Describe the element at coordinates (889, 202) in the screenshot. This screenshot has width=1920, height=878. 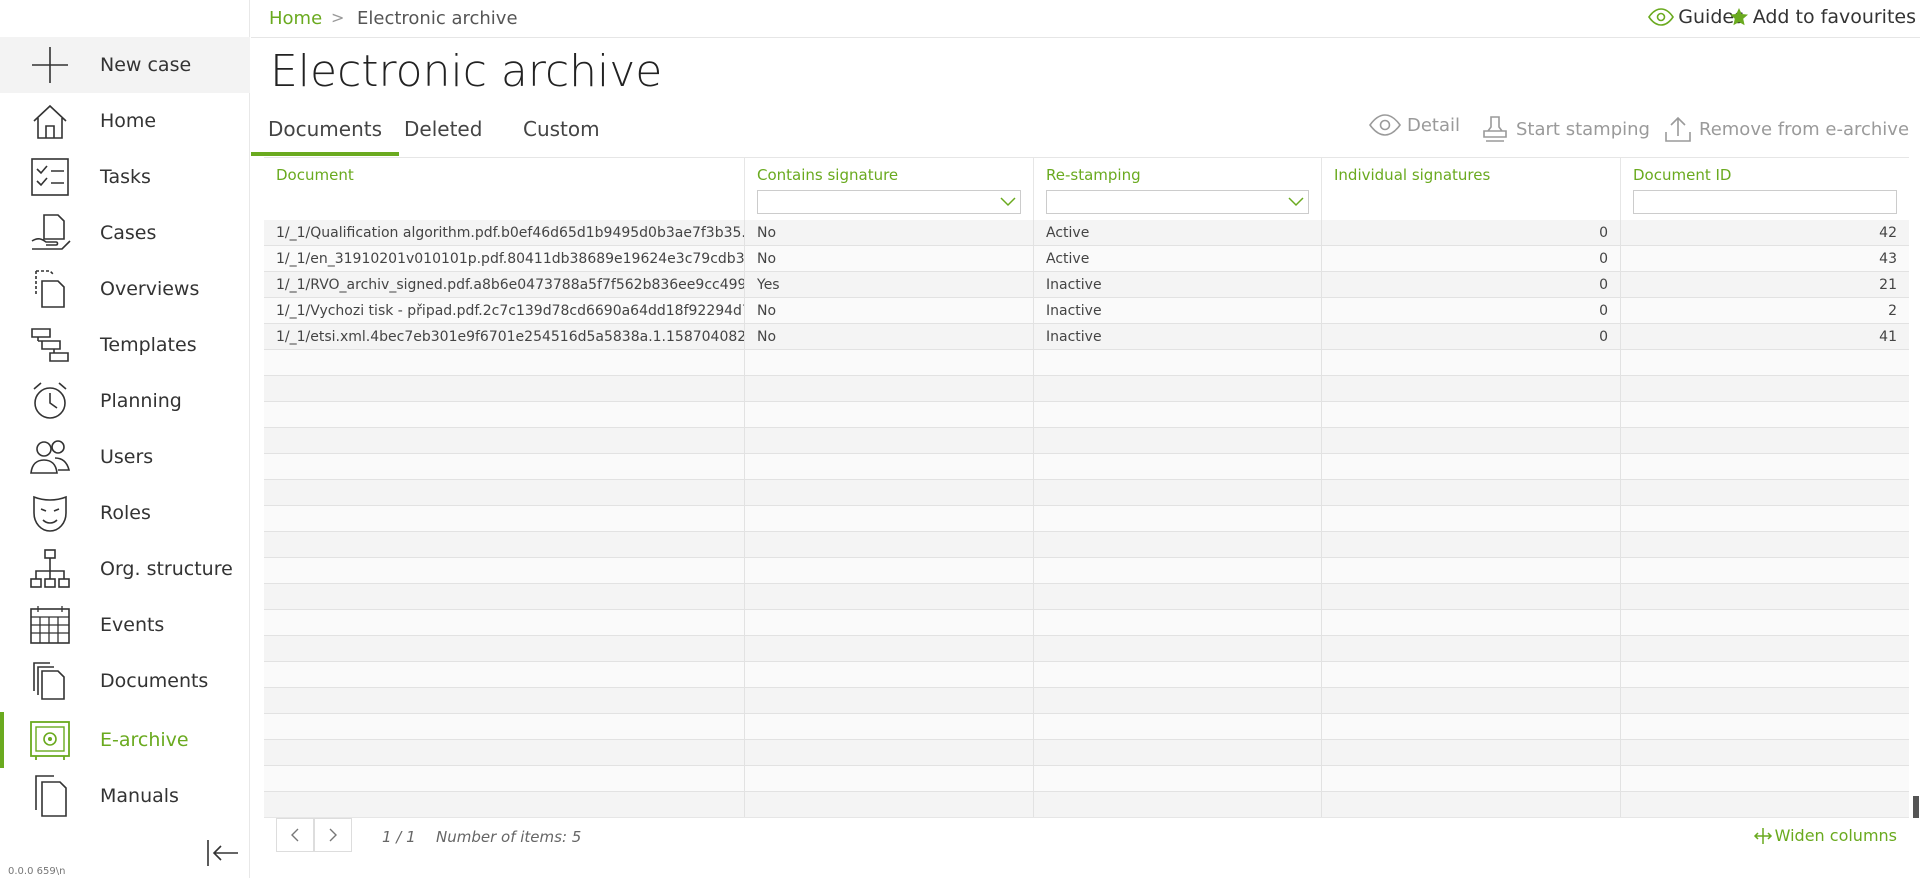
I see `contains-signature-filter` at that location.